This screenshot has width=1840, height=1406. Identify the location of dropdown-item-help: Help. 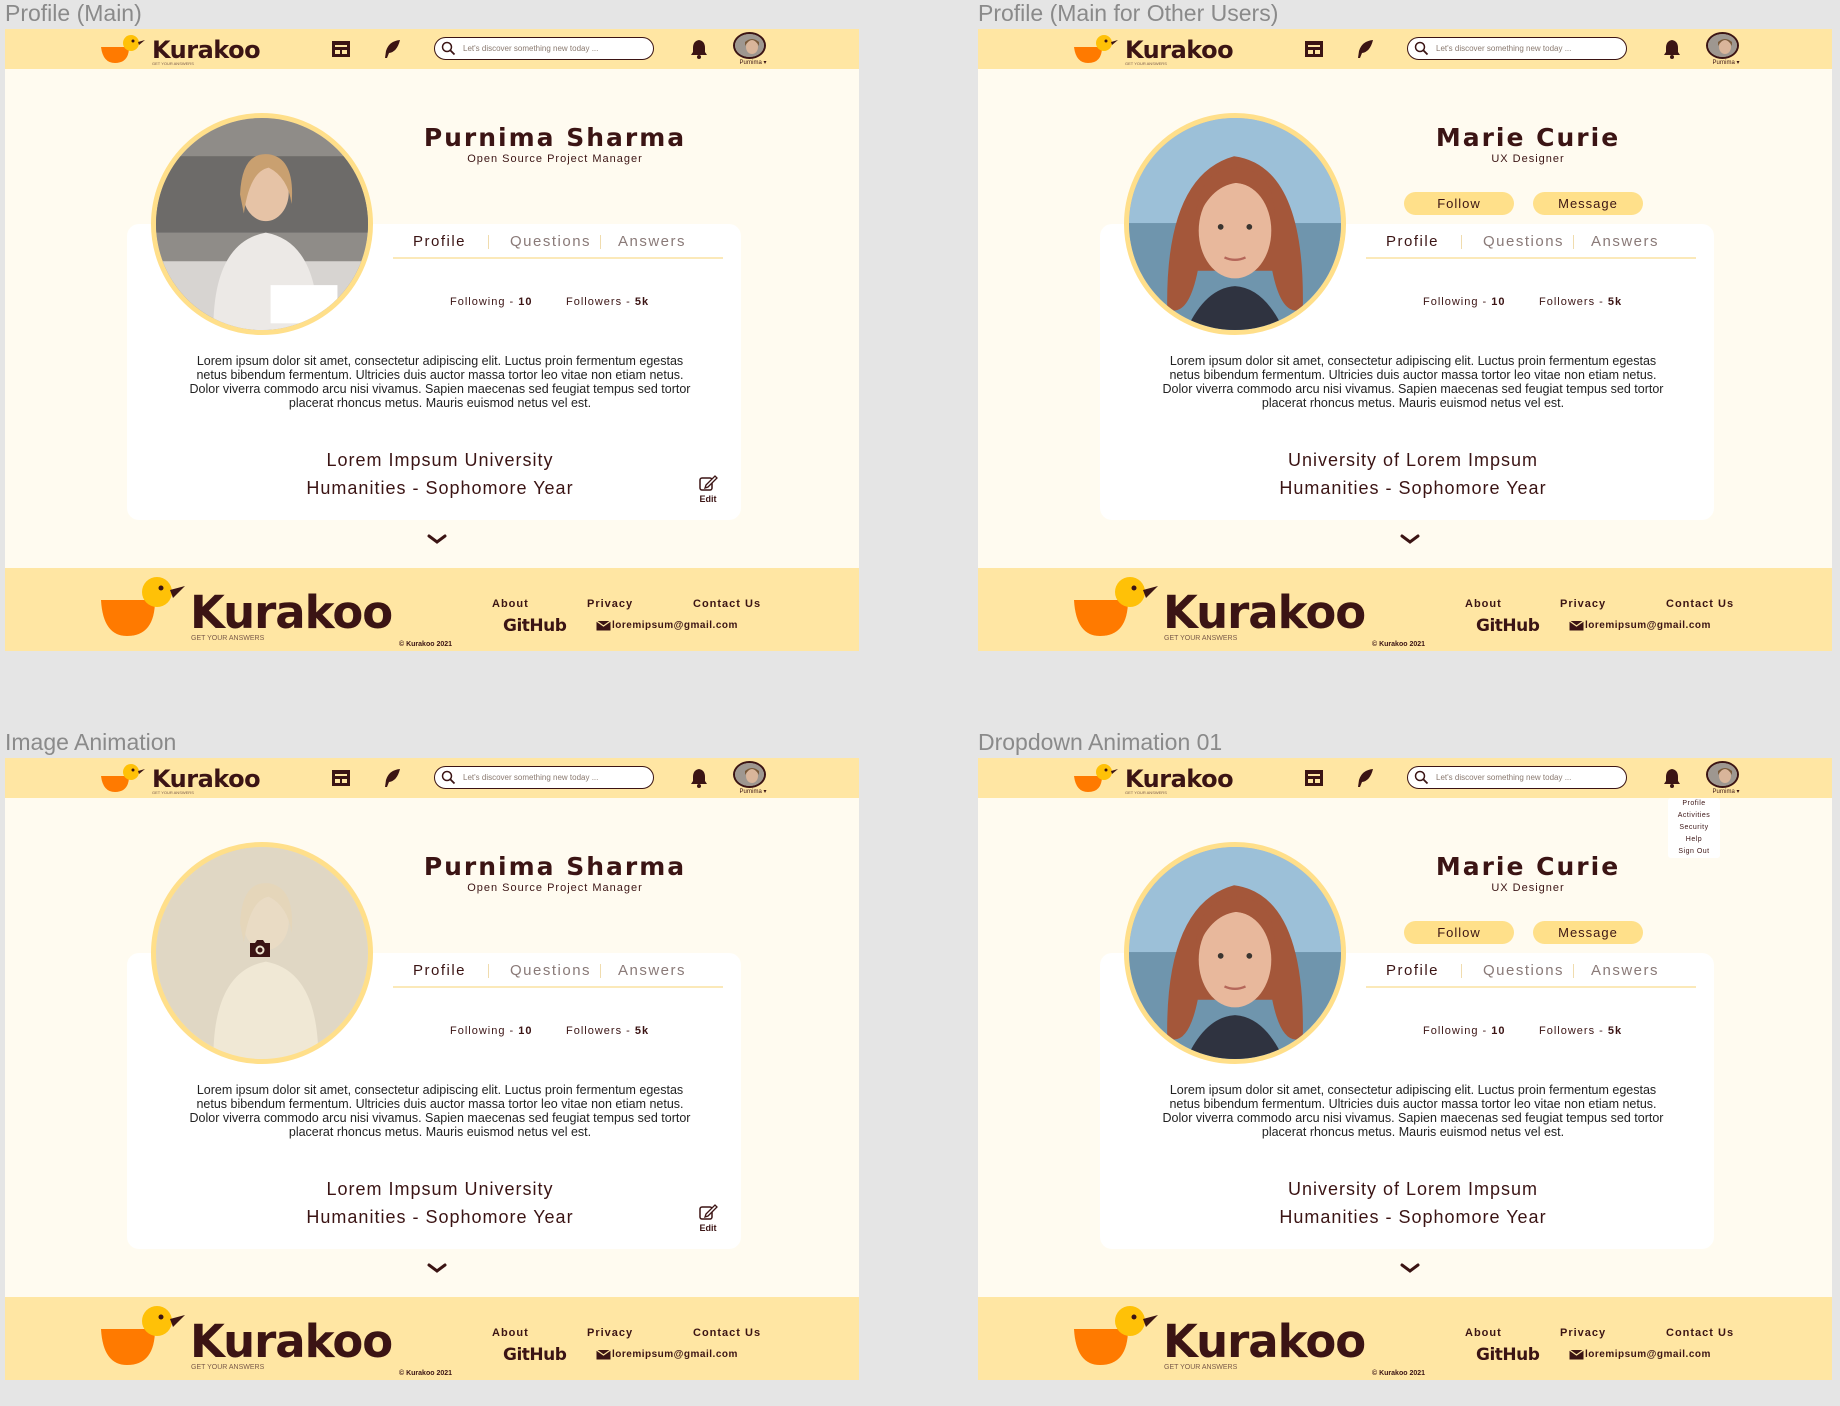
(1694, 840).